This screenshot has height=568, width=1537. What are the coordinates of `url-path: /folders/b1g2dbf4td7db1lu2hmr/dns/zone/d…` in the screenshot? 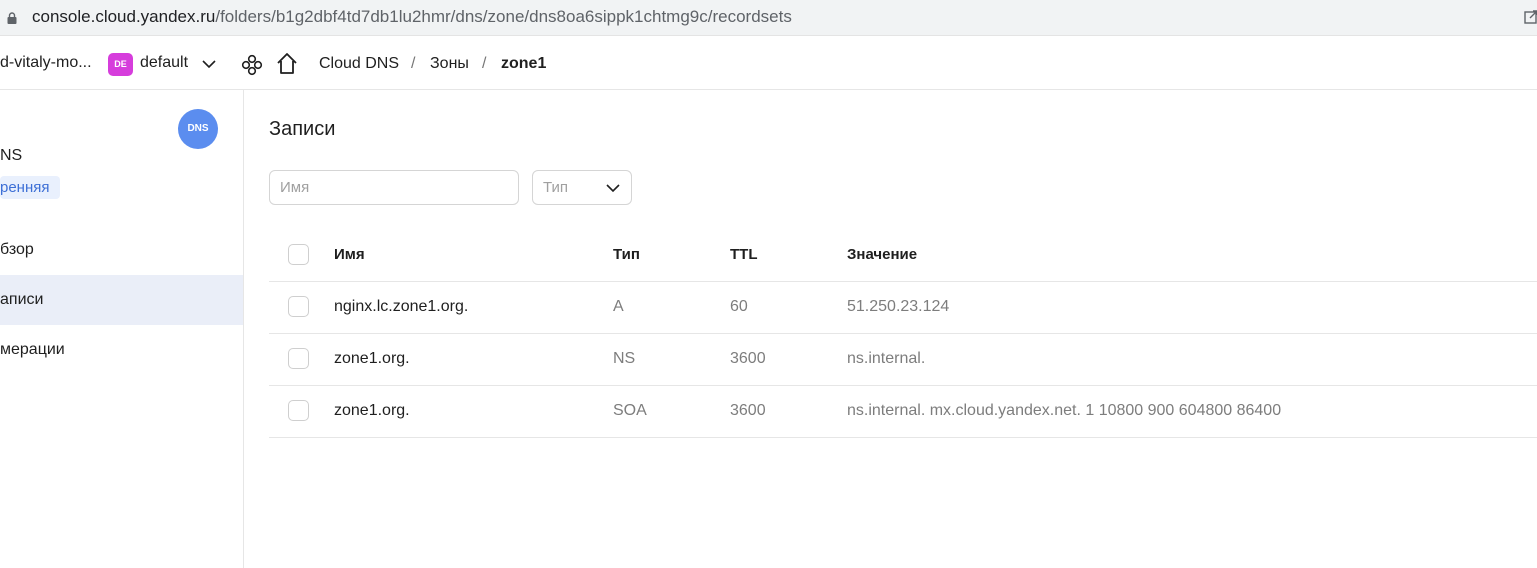 It's located at (503, 16).